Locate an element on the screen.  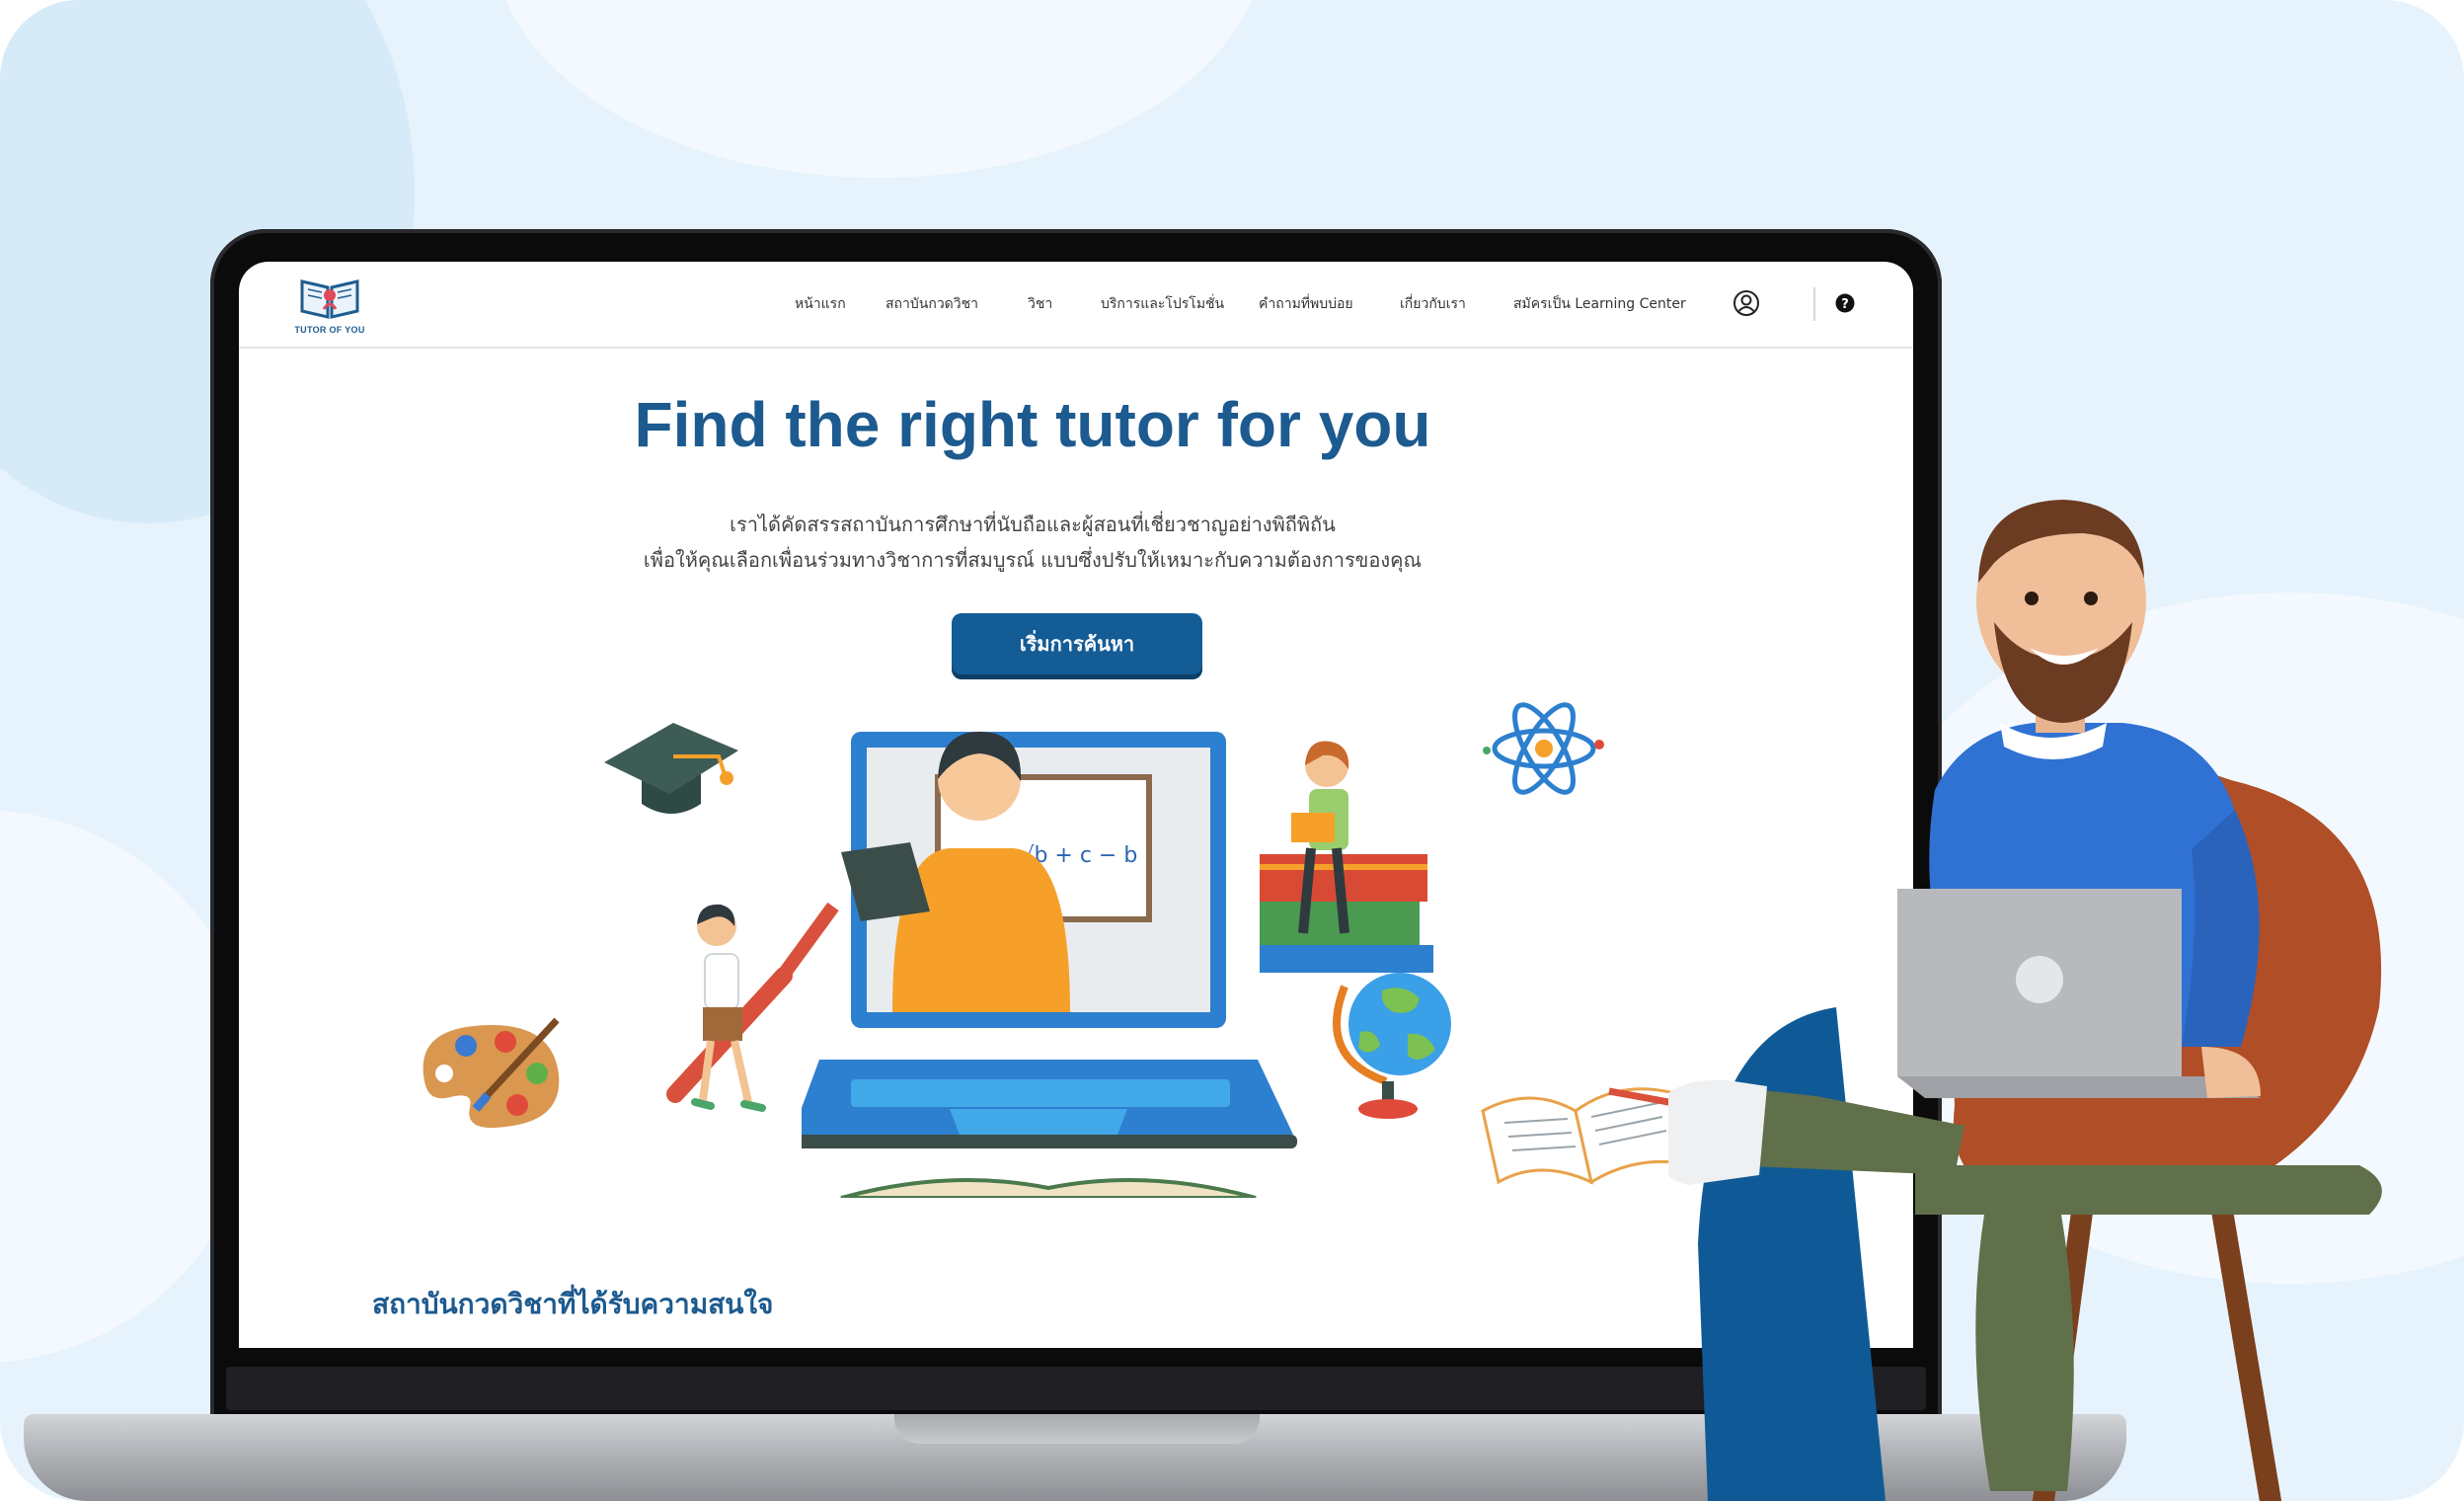
user-circle-icon is located at coordinates (1746, 303).